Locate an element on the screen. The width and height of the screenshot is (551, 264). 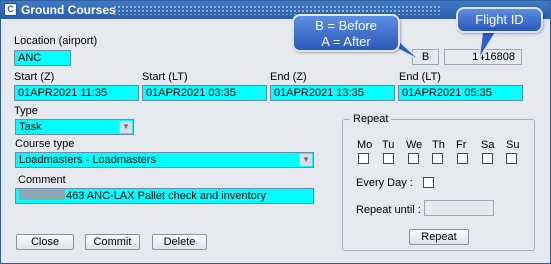
day-checkbox-sa is located at coordinates (487, 158).